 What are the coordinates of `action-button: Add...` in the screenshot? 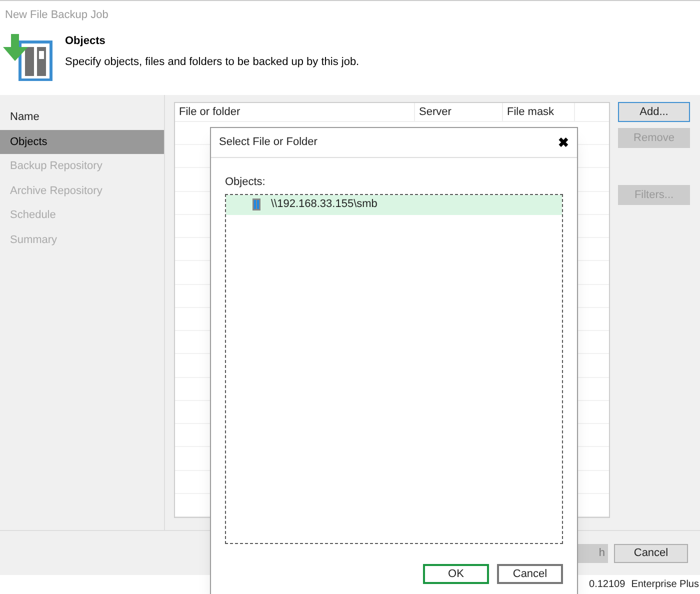 It's located at (654, 112).